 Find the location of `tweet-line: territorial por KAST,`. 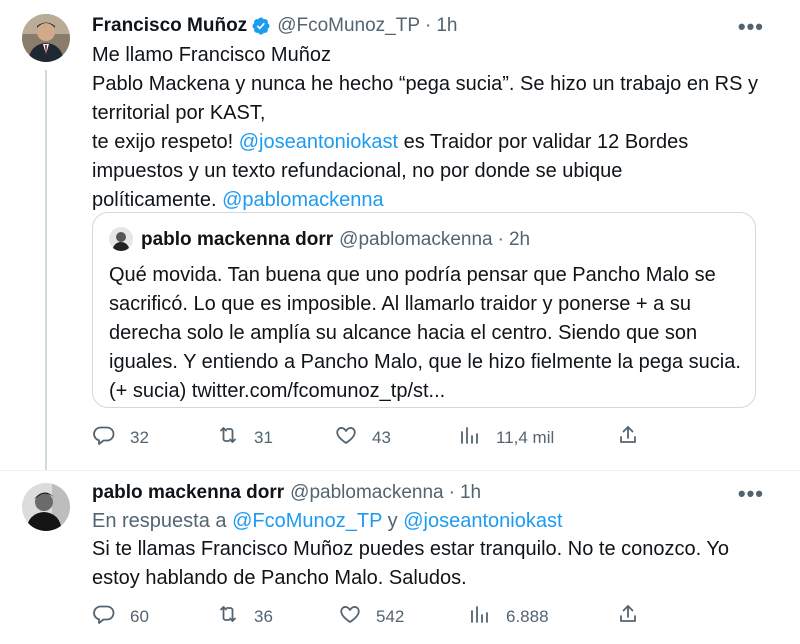

tweet-line: territorial por KAST, is located at coordinates (432, 113).